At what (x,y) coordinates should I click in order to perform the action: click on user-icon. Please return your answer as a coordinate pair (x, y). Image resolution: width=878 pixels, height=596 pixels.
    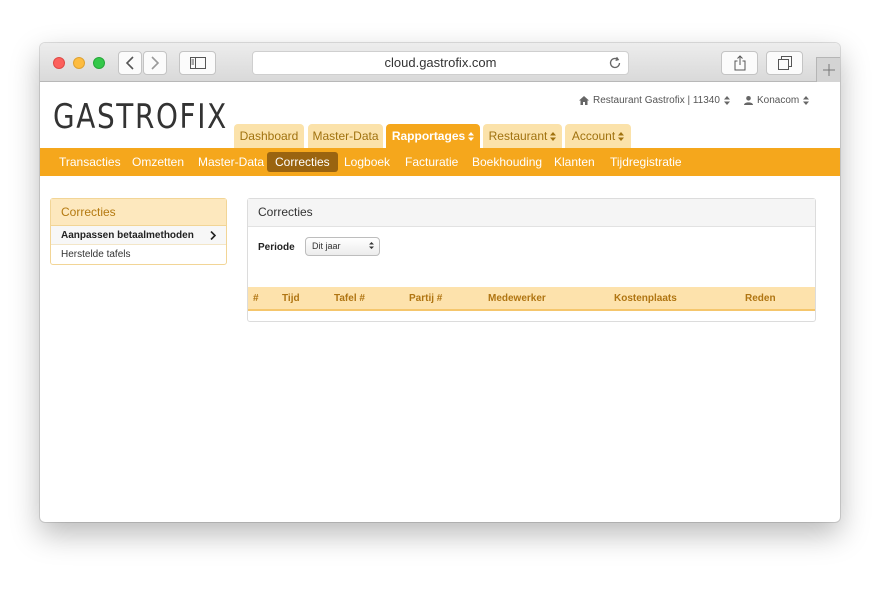
    Looking at the image, I should click on (748, 100).